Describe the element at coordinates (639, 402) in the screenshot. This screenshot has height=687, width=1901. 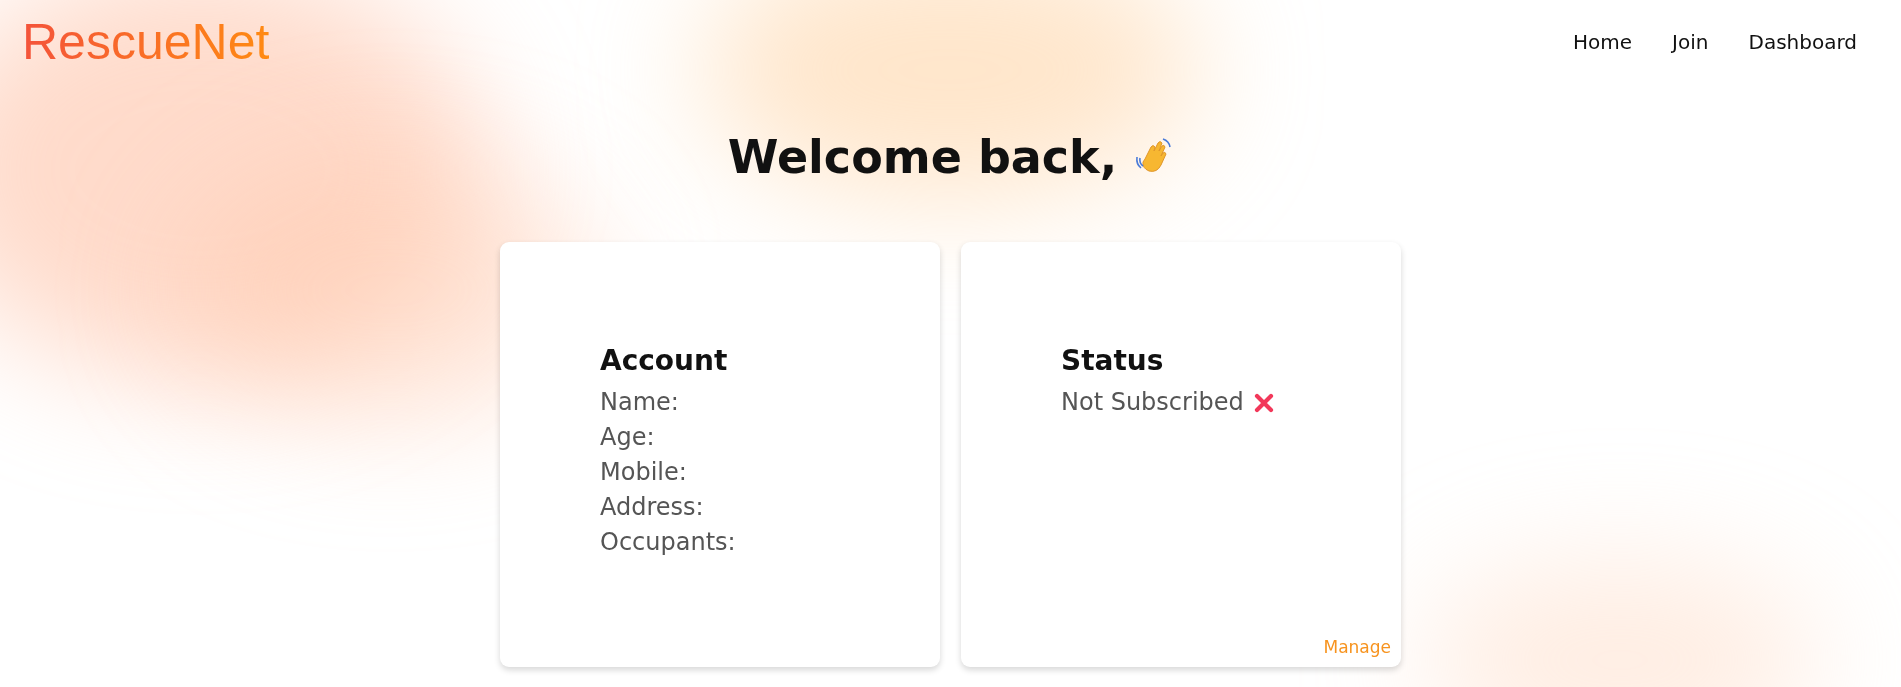
I see `field-label: Name:` at that location.